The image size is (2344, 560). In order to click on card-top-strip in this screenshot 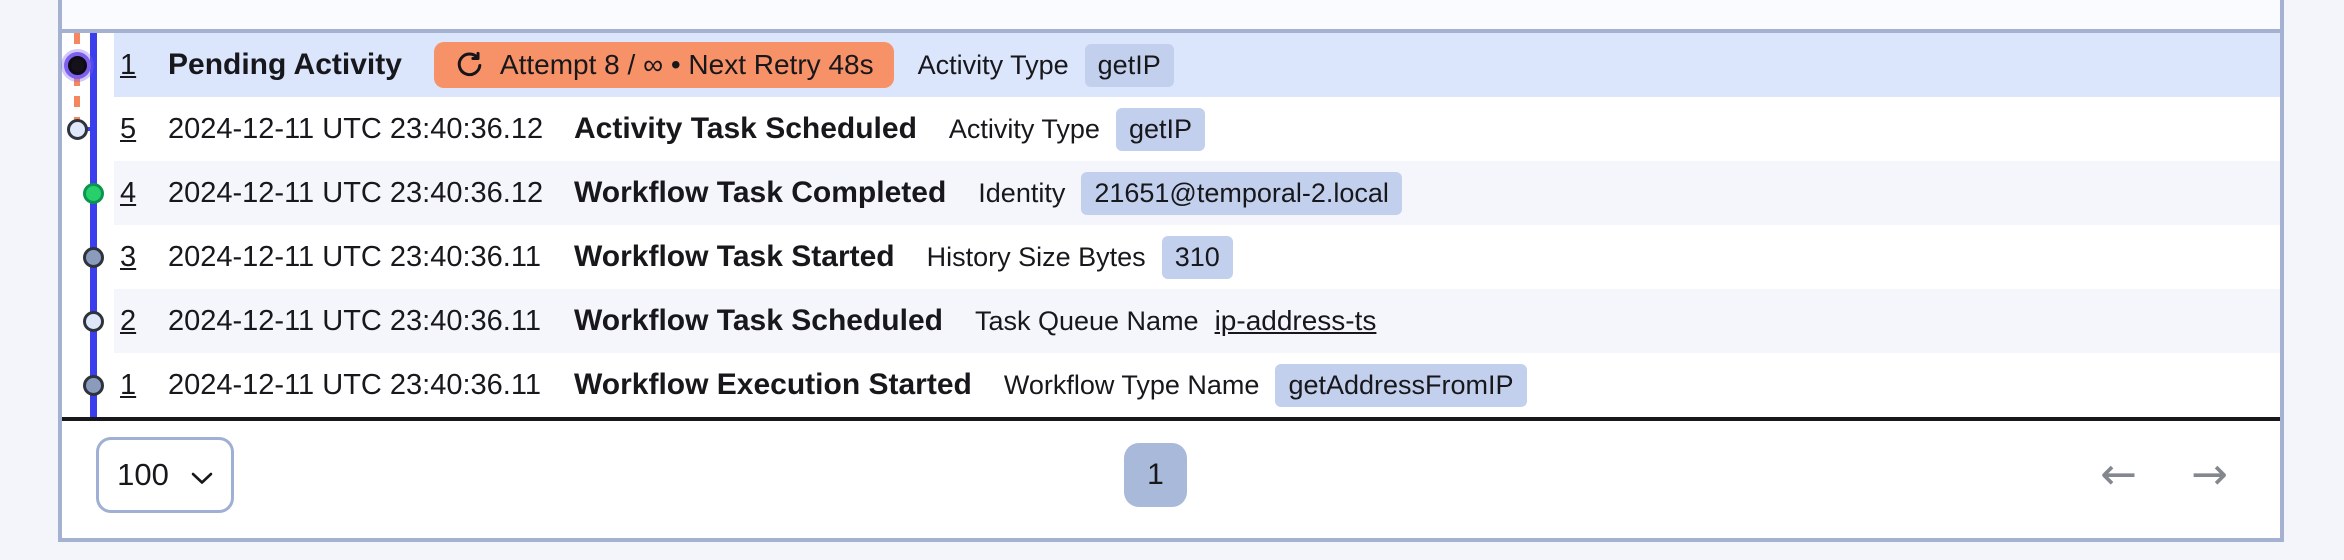, I will do `click(1171, 16)`.